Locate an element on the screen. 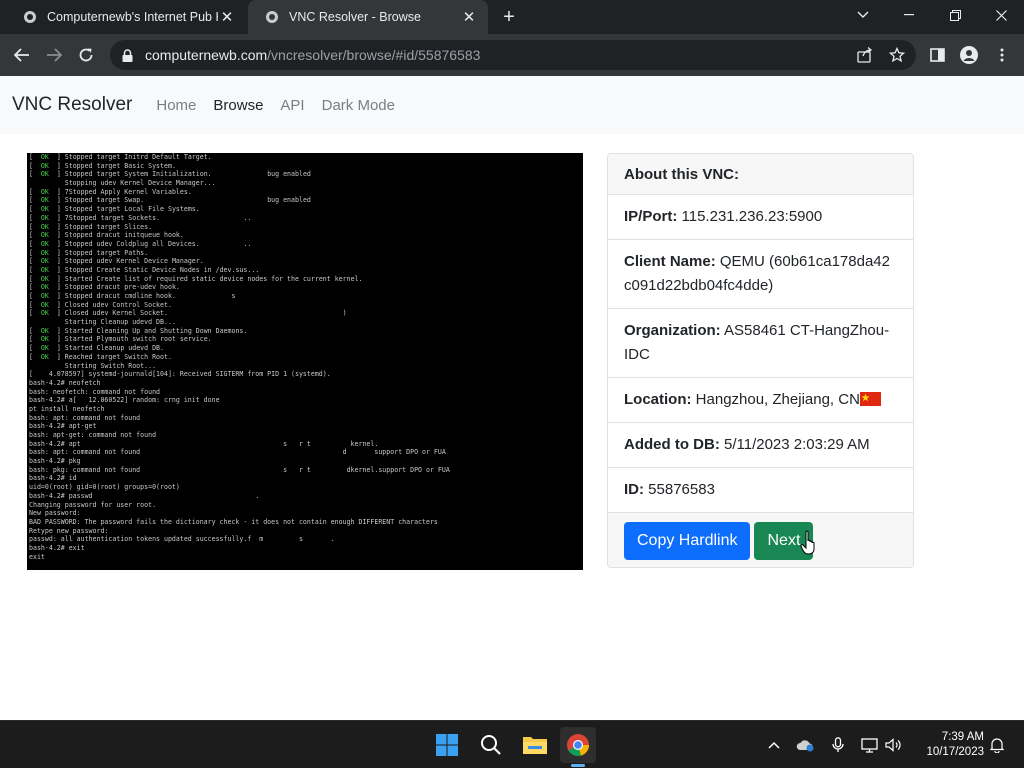 The image size is (1024, 768). ip-port-label: IP/Port: is located at coordinates (651, 216).